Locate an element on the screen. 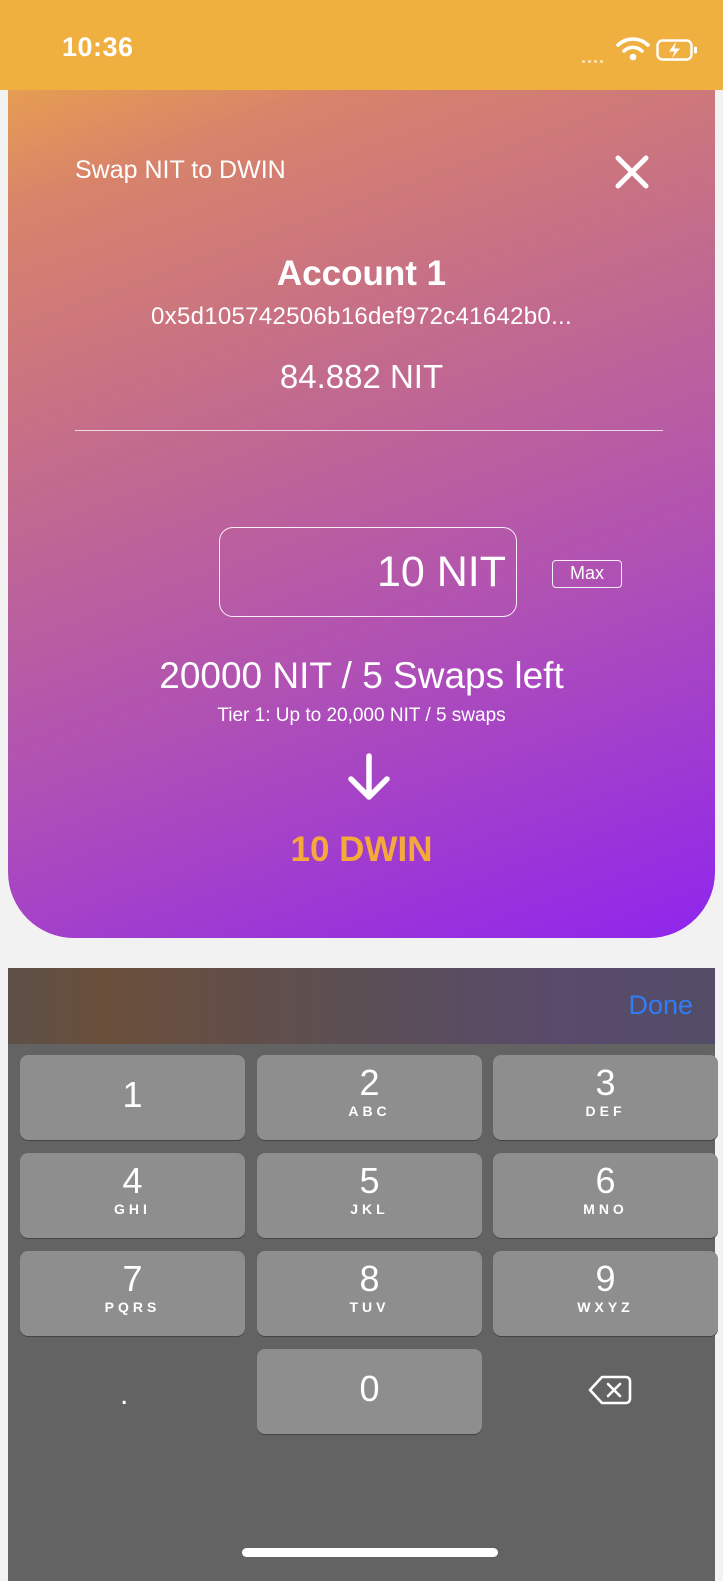 The image size is (723, 1581). key-6: 6 MNO is located at coordinates (605, 1195).